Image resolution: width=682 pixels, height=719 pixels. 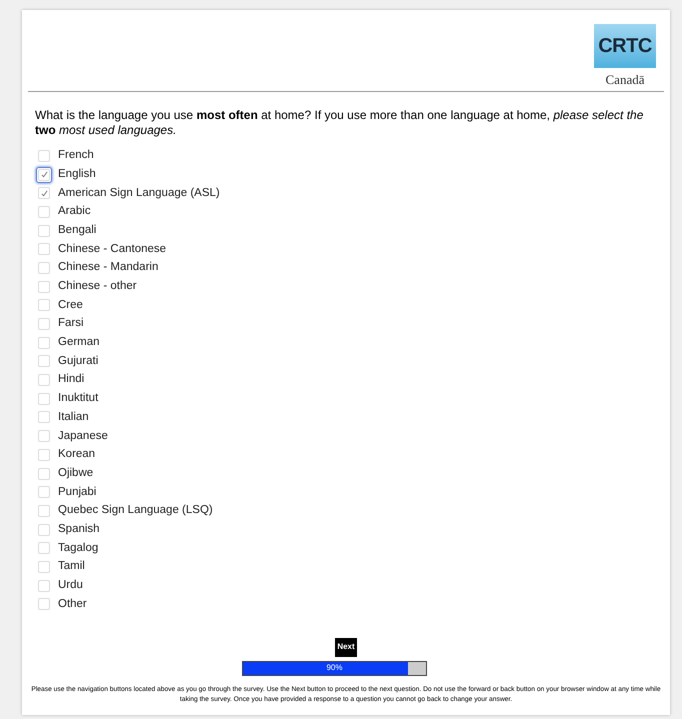 I want to click on option-label: French, so click(x=76, y=155).